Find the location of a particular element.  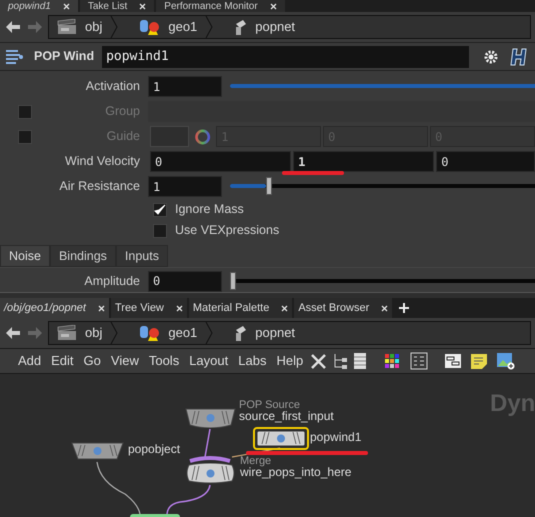

check-icon is located at coordinates (160, 210).